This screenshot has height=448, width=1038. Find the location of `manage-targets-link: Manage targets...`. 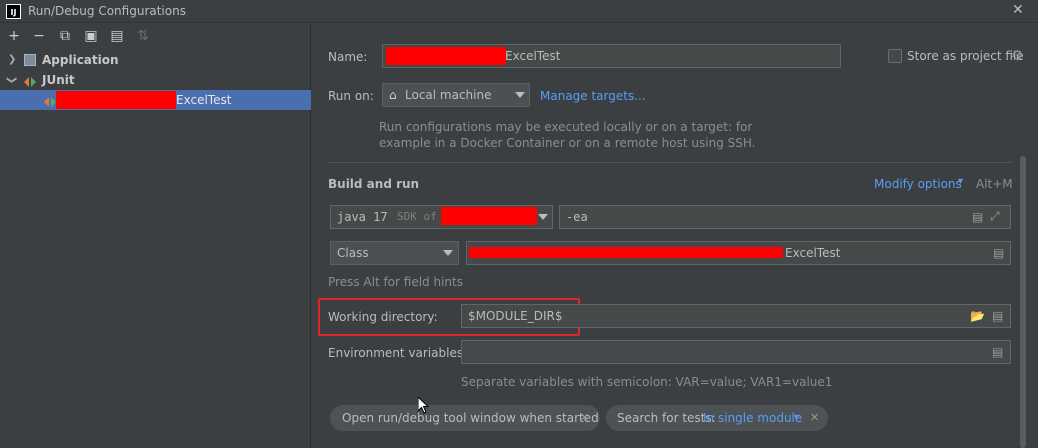

manage-targets-link: Manage targets... is located at coordinates (593, 96).